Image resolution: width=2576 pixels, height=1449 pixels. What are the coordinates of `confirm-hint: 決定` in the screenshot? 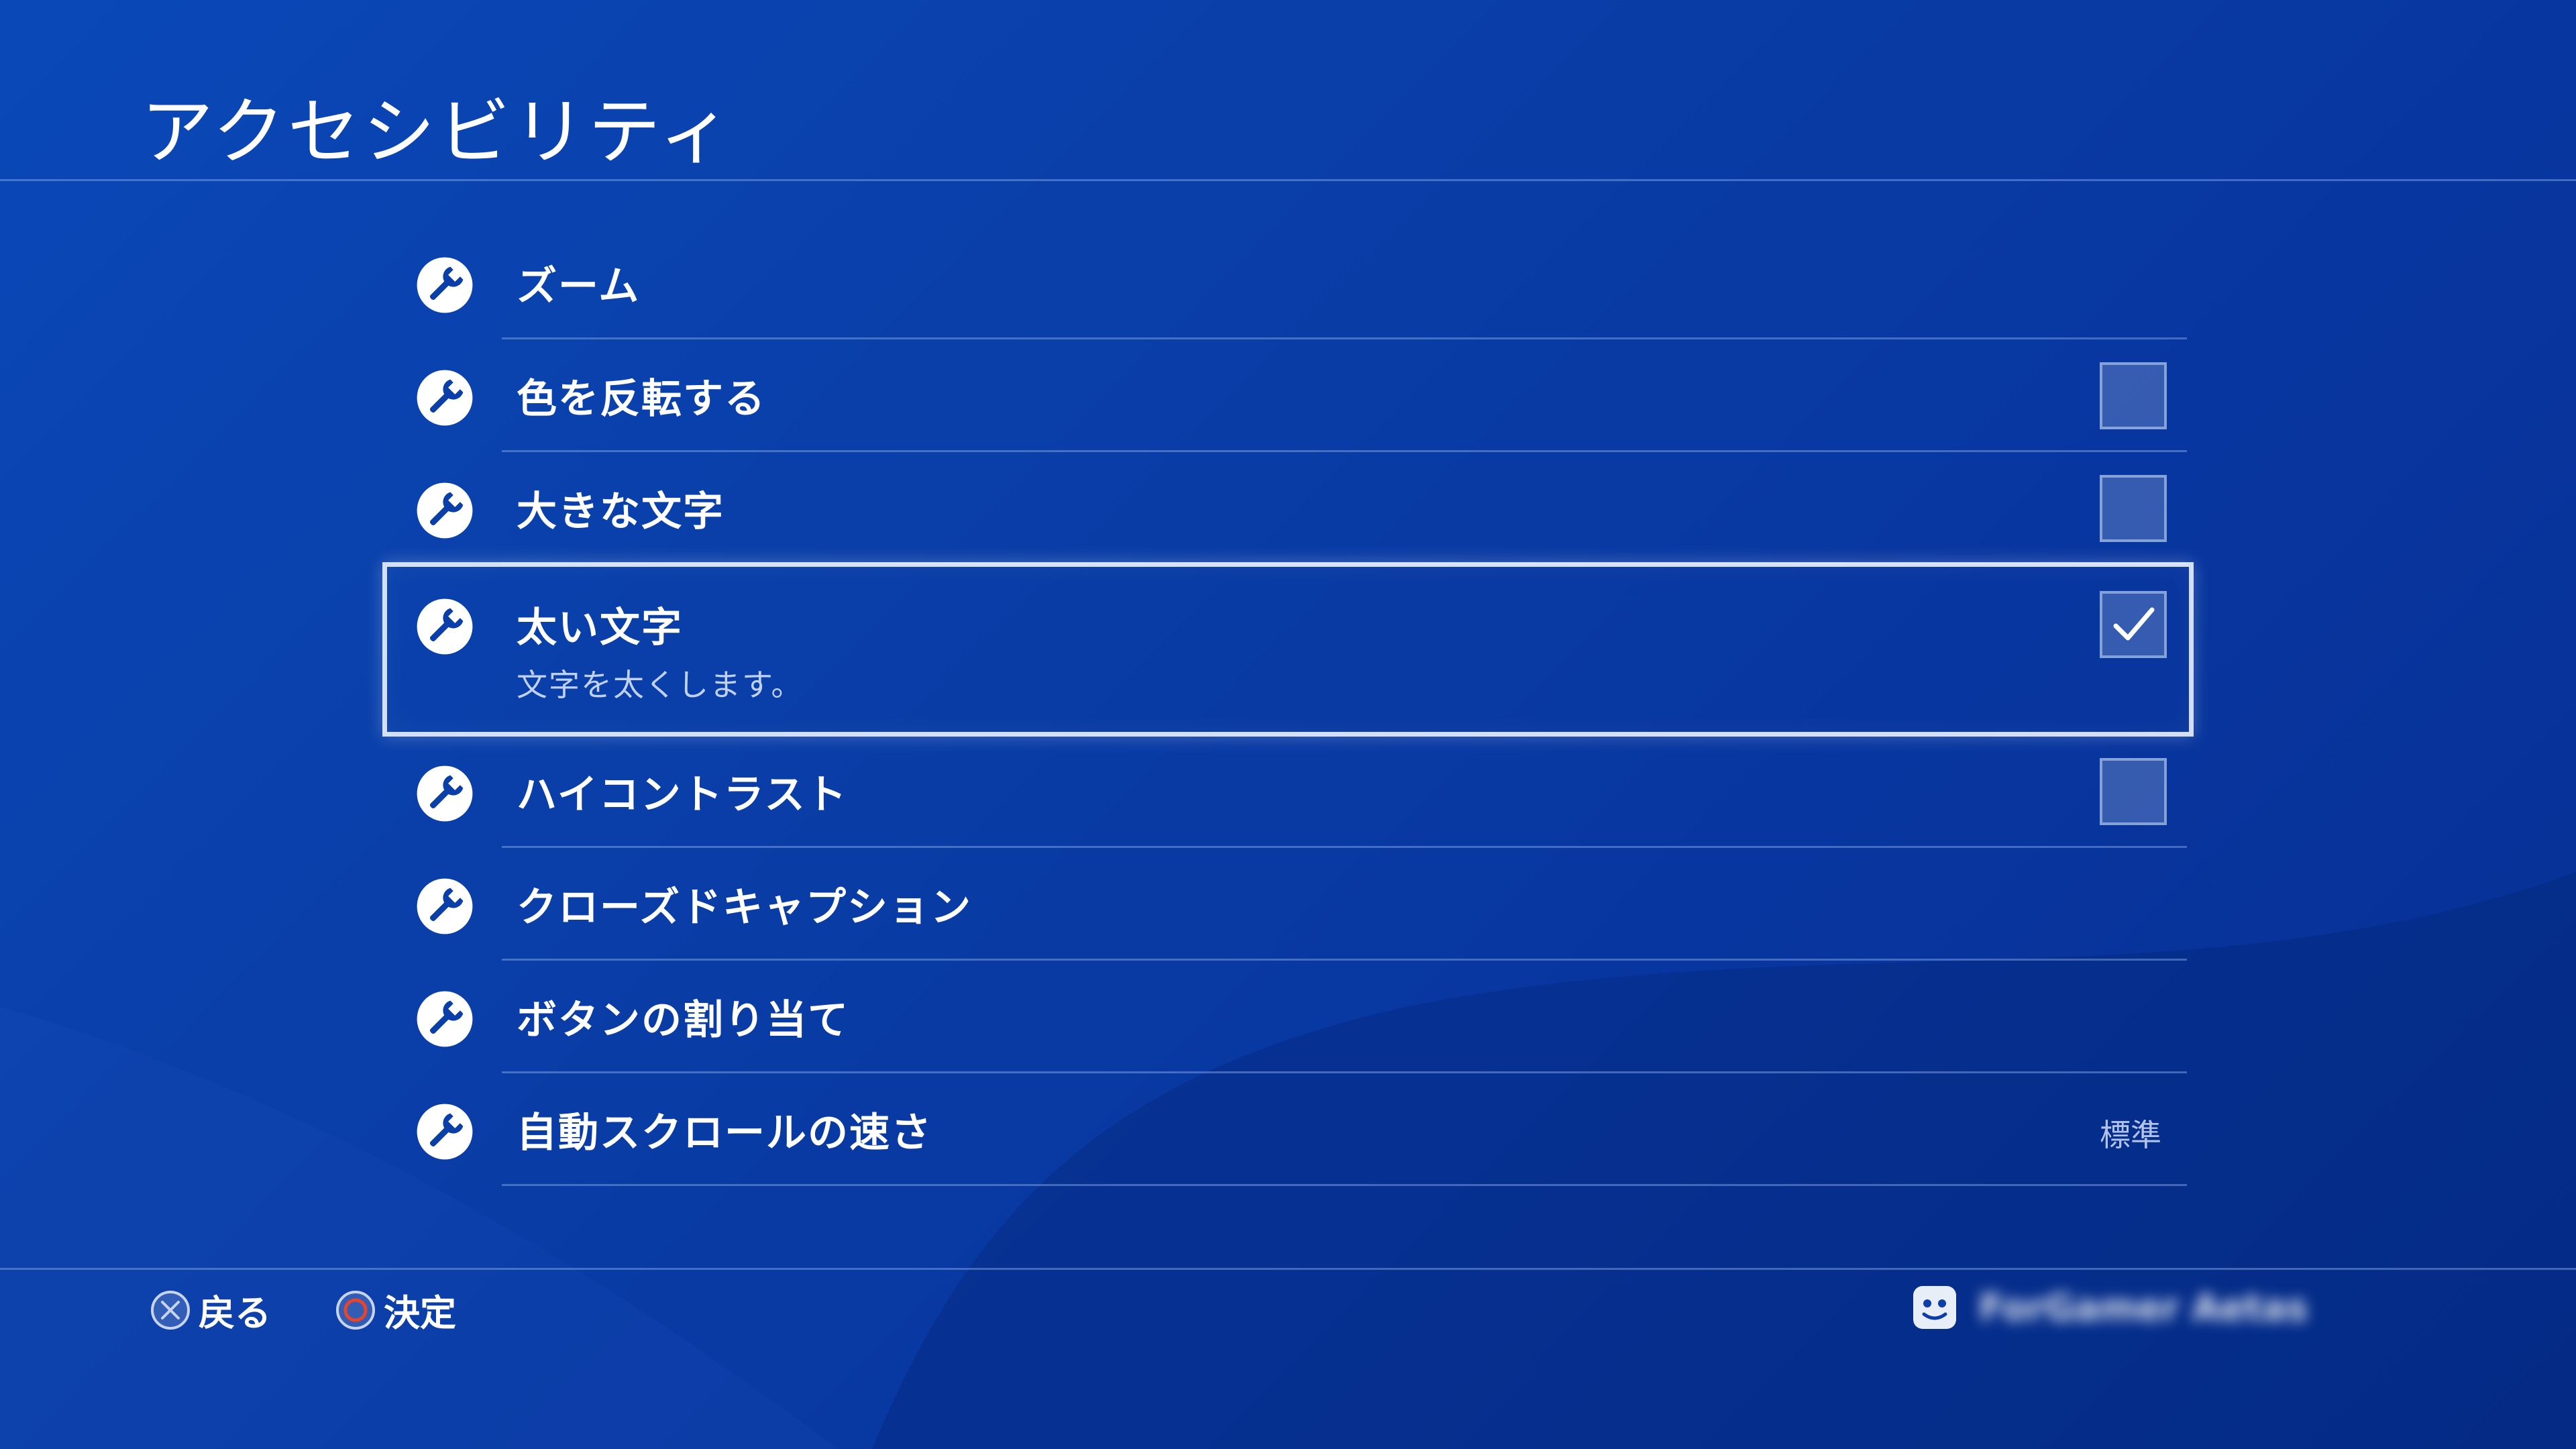 It's located at (395, 1309).